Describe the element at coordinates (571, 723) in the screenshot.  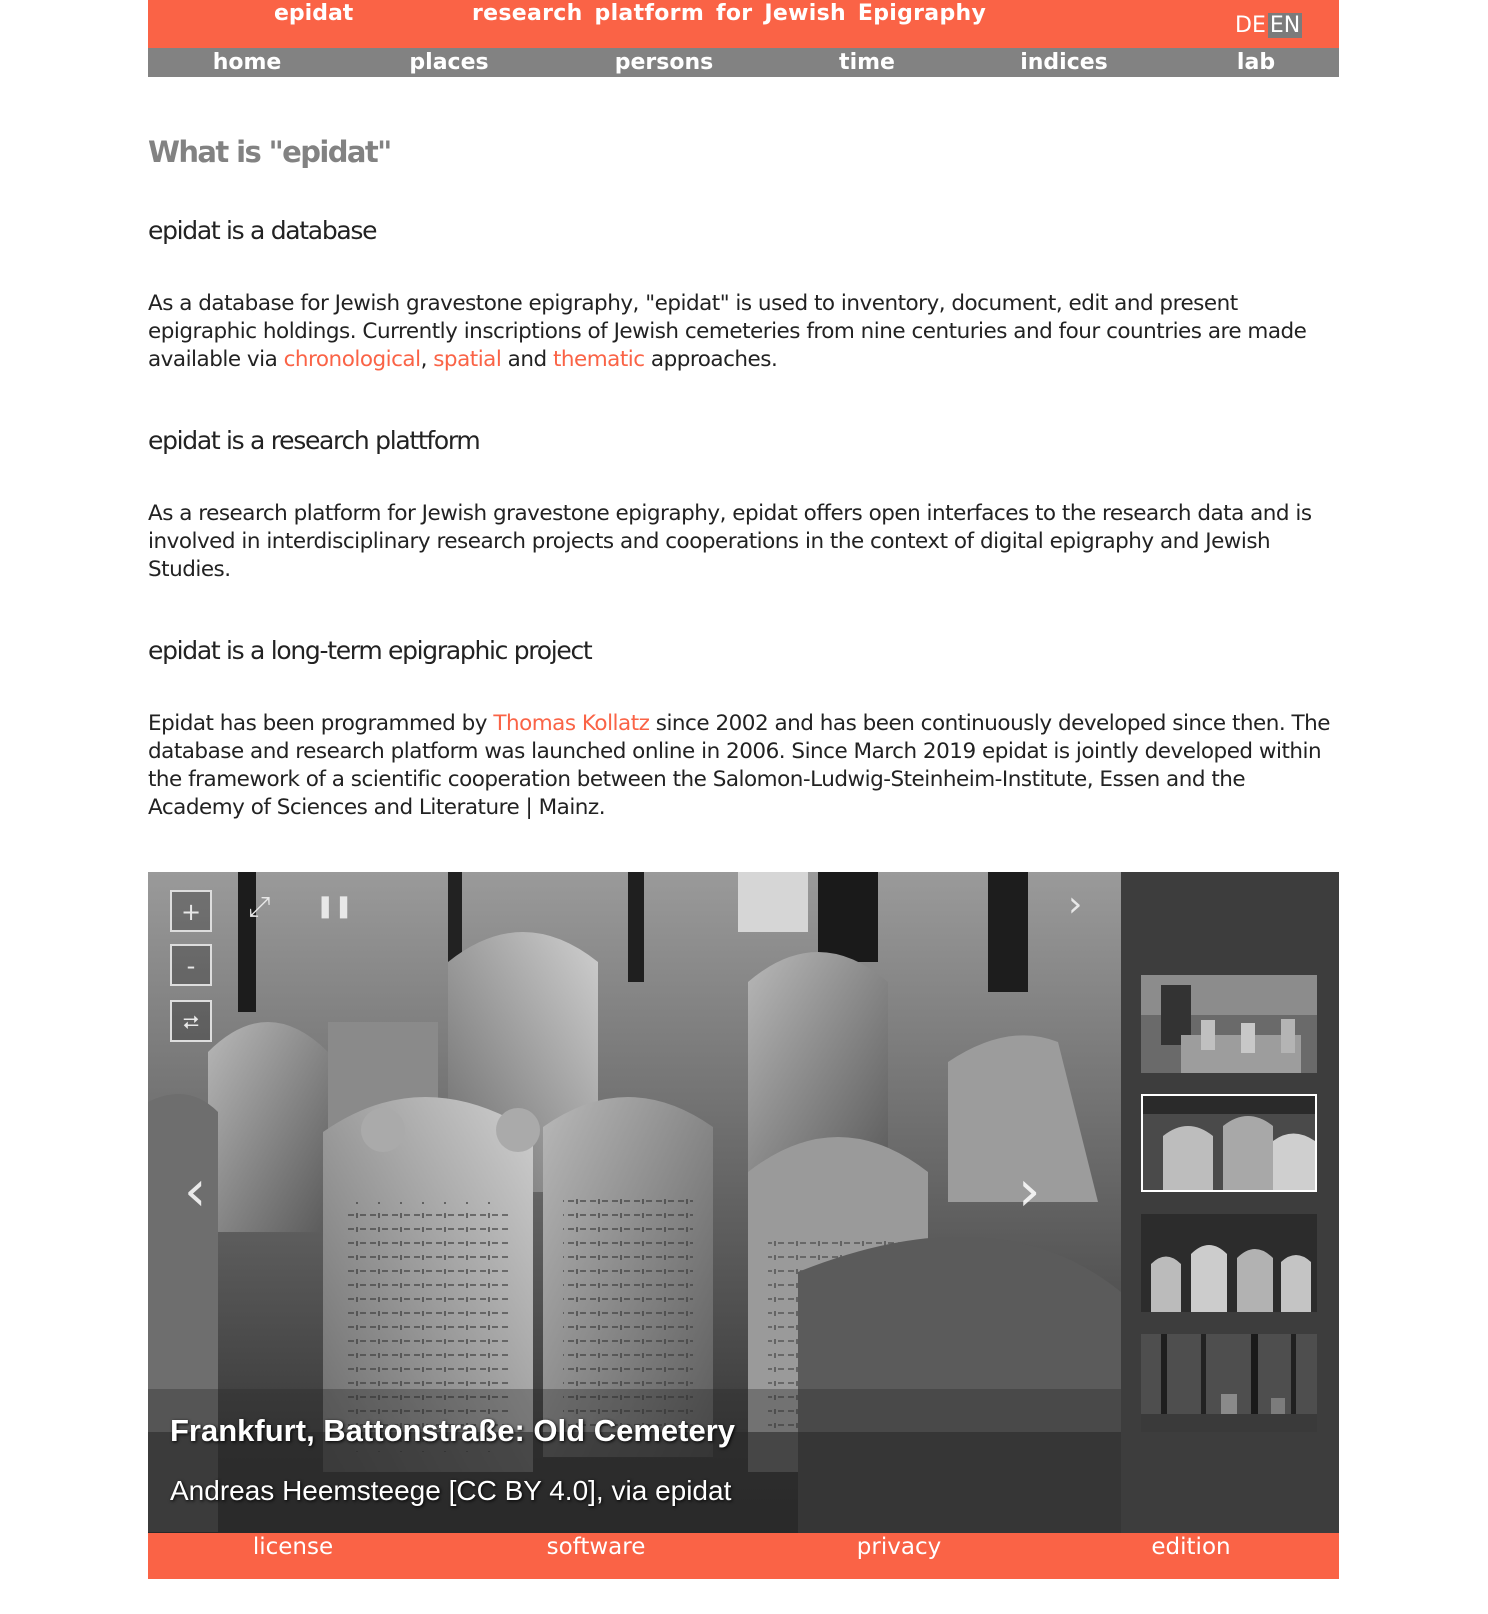
I see `link-thomas-kollatz: Thomas Kollatz` at that location.